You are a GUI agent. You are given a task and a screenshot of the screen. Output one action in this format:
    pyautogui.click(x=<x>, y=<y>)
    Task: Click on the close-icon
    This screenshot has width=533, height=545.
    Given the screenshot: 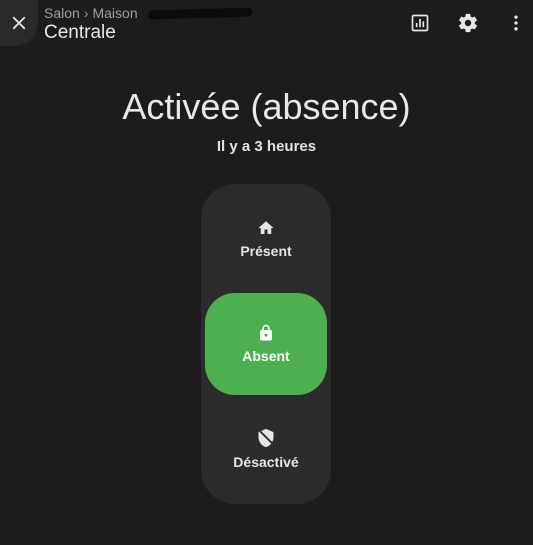 What is the action you would take?
    pyautogui.click(x=19, y=23)
    